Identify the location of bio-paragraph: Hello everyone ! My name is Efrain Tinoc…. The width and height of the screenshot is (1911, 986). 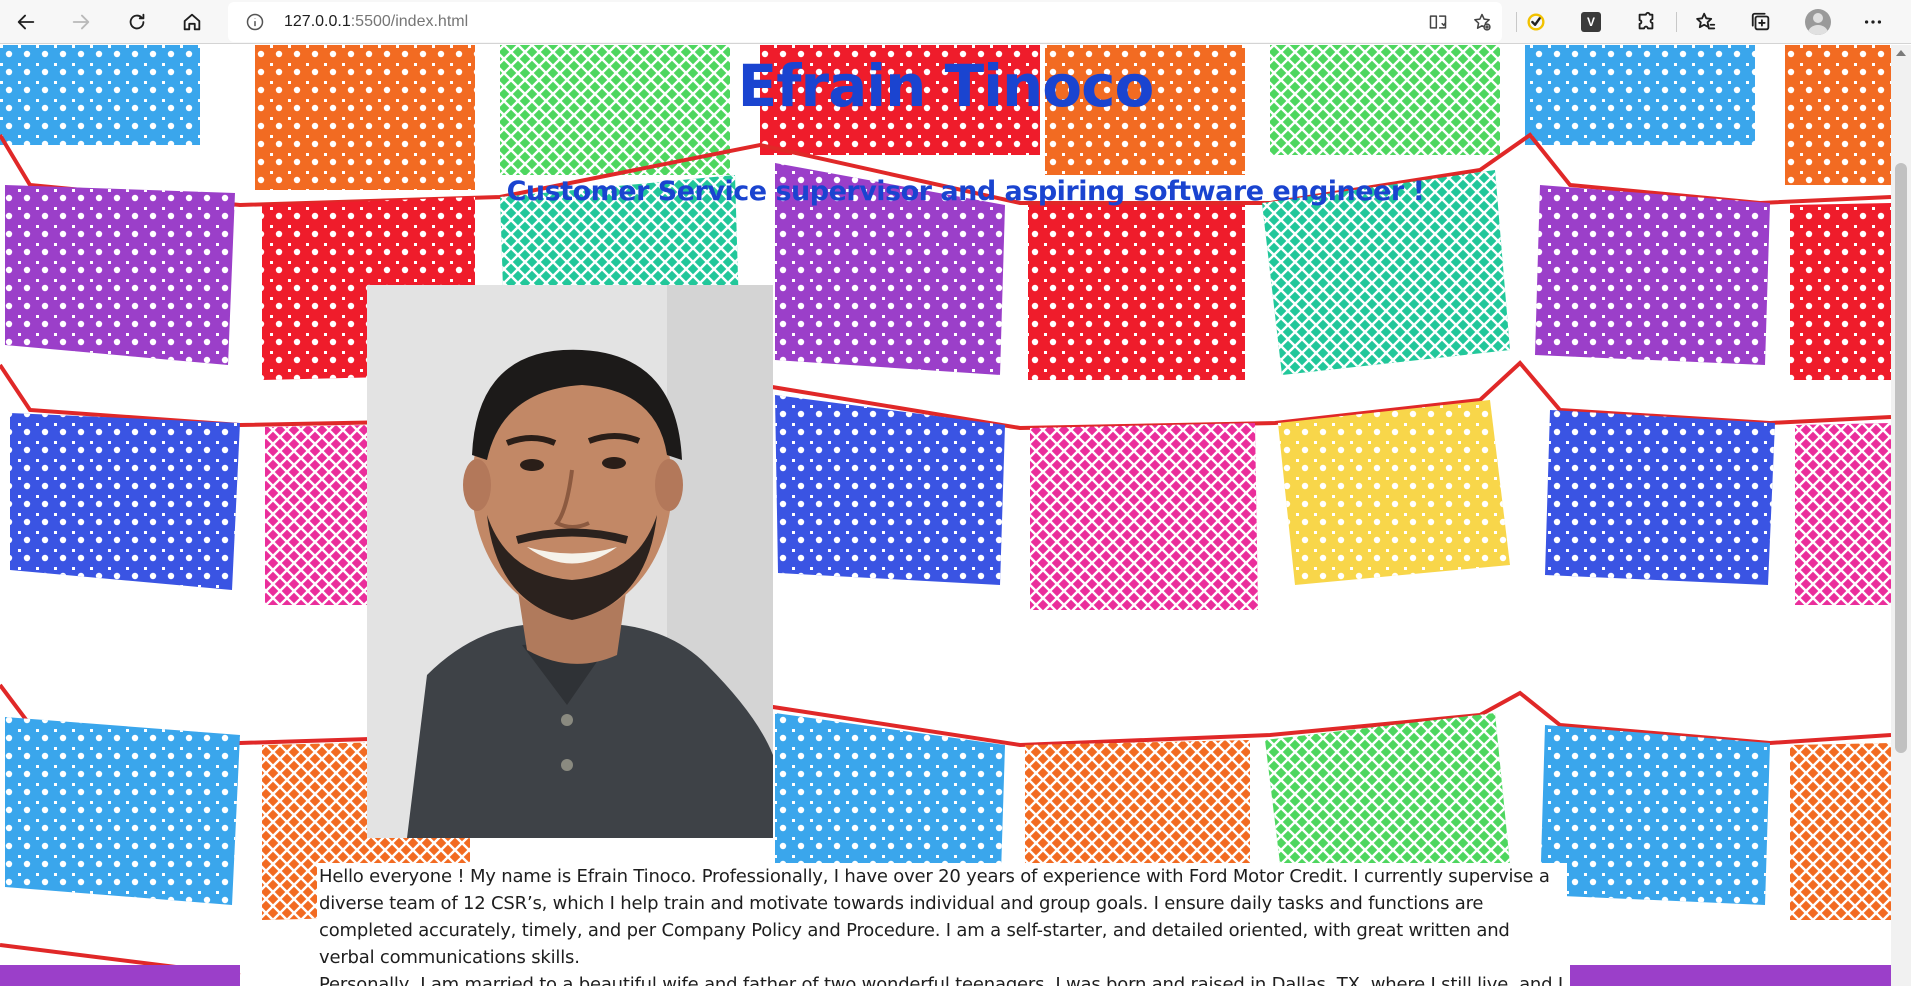
(934, 917).